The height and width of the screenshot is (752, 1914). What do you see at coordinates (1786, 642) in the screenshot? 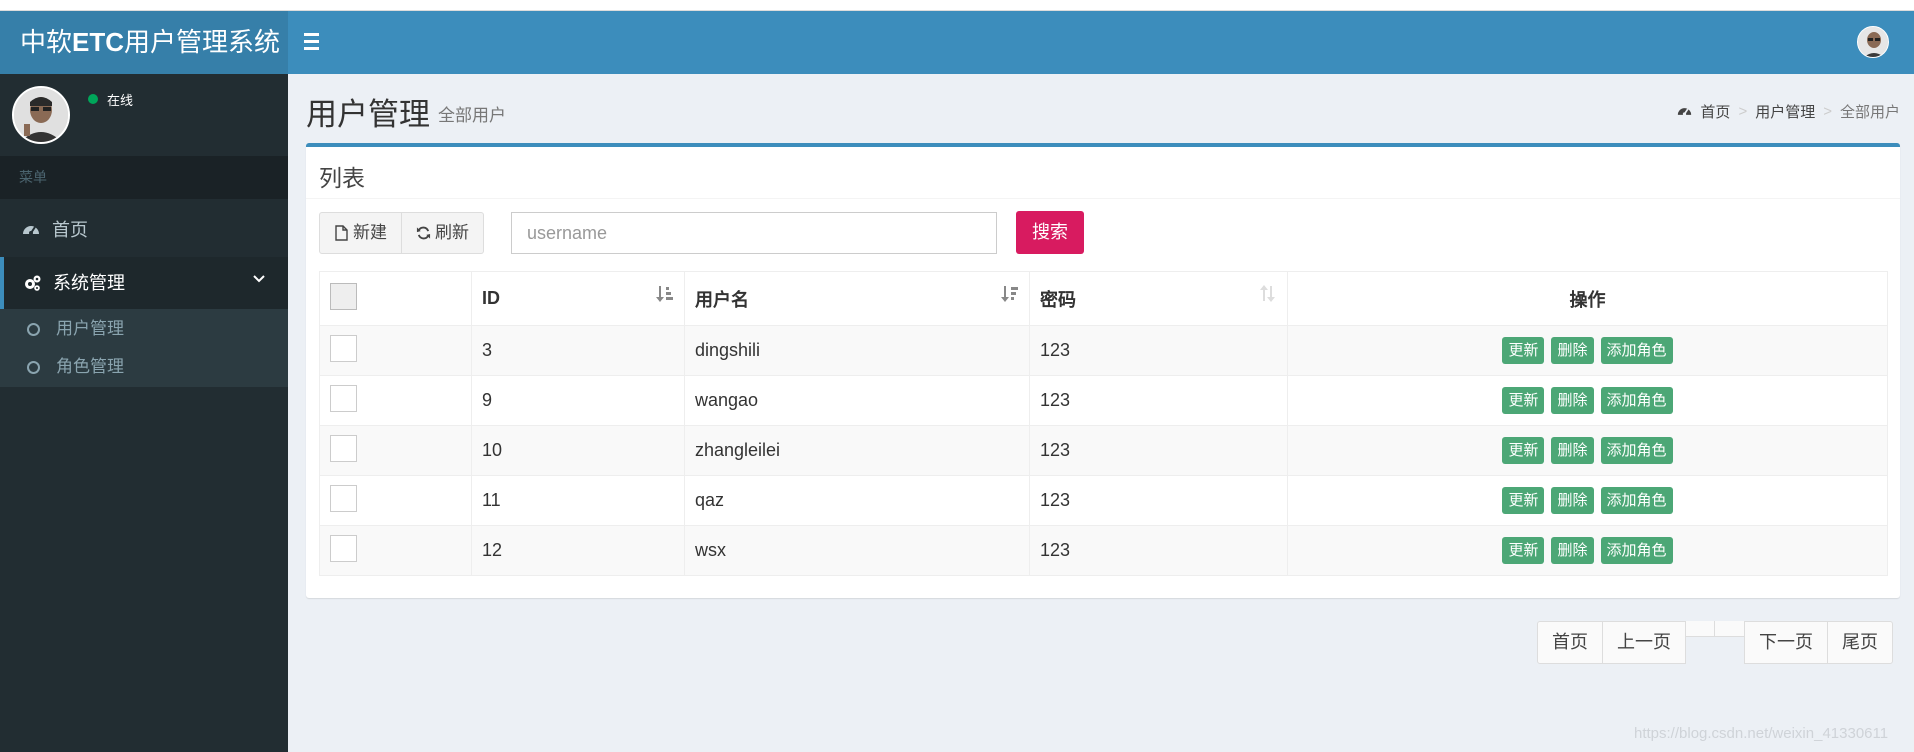
I see `next-page-button: 下一页` at bounding box center [1786, 642].